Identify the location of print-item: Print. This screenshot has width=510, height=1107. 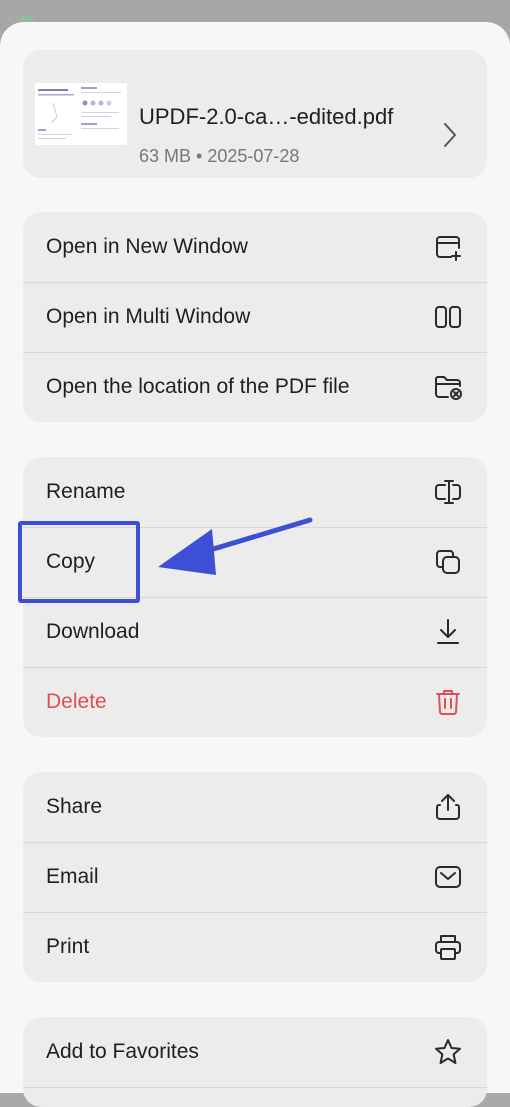
(255, 947).